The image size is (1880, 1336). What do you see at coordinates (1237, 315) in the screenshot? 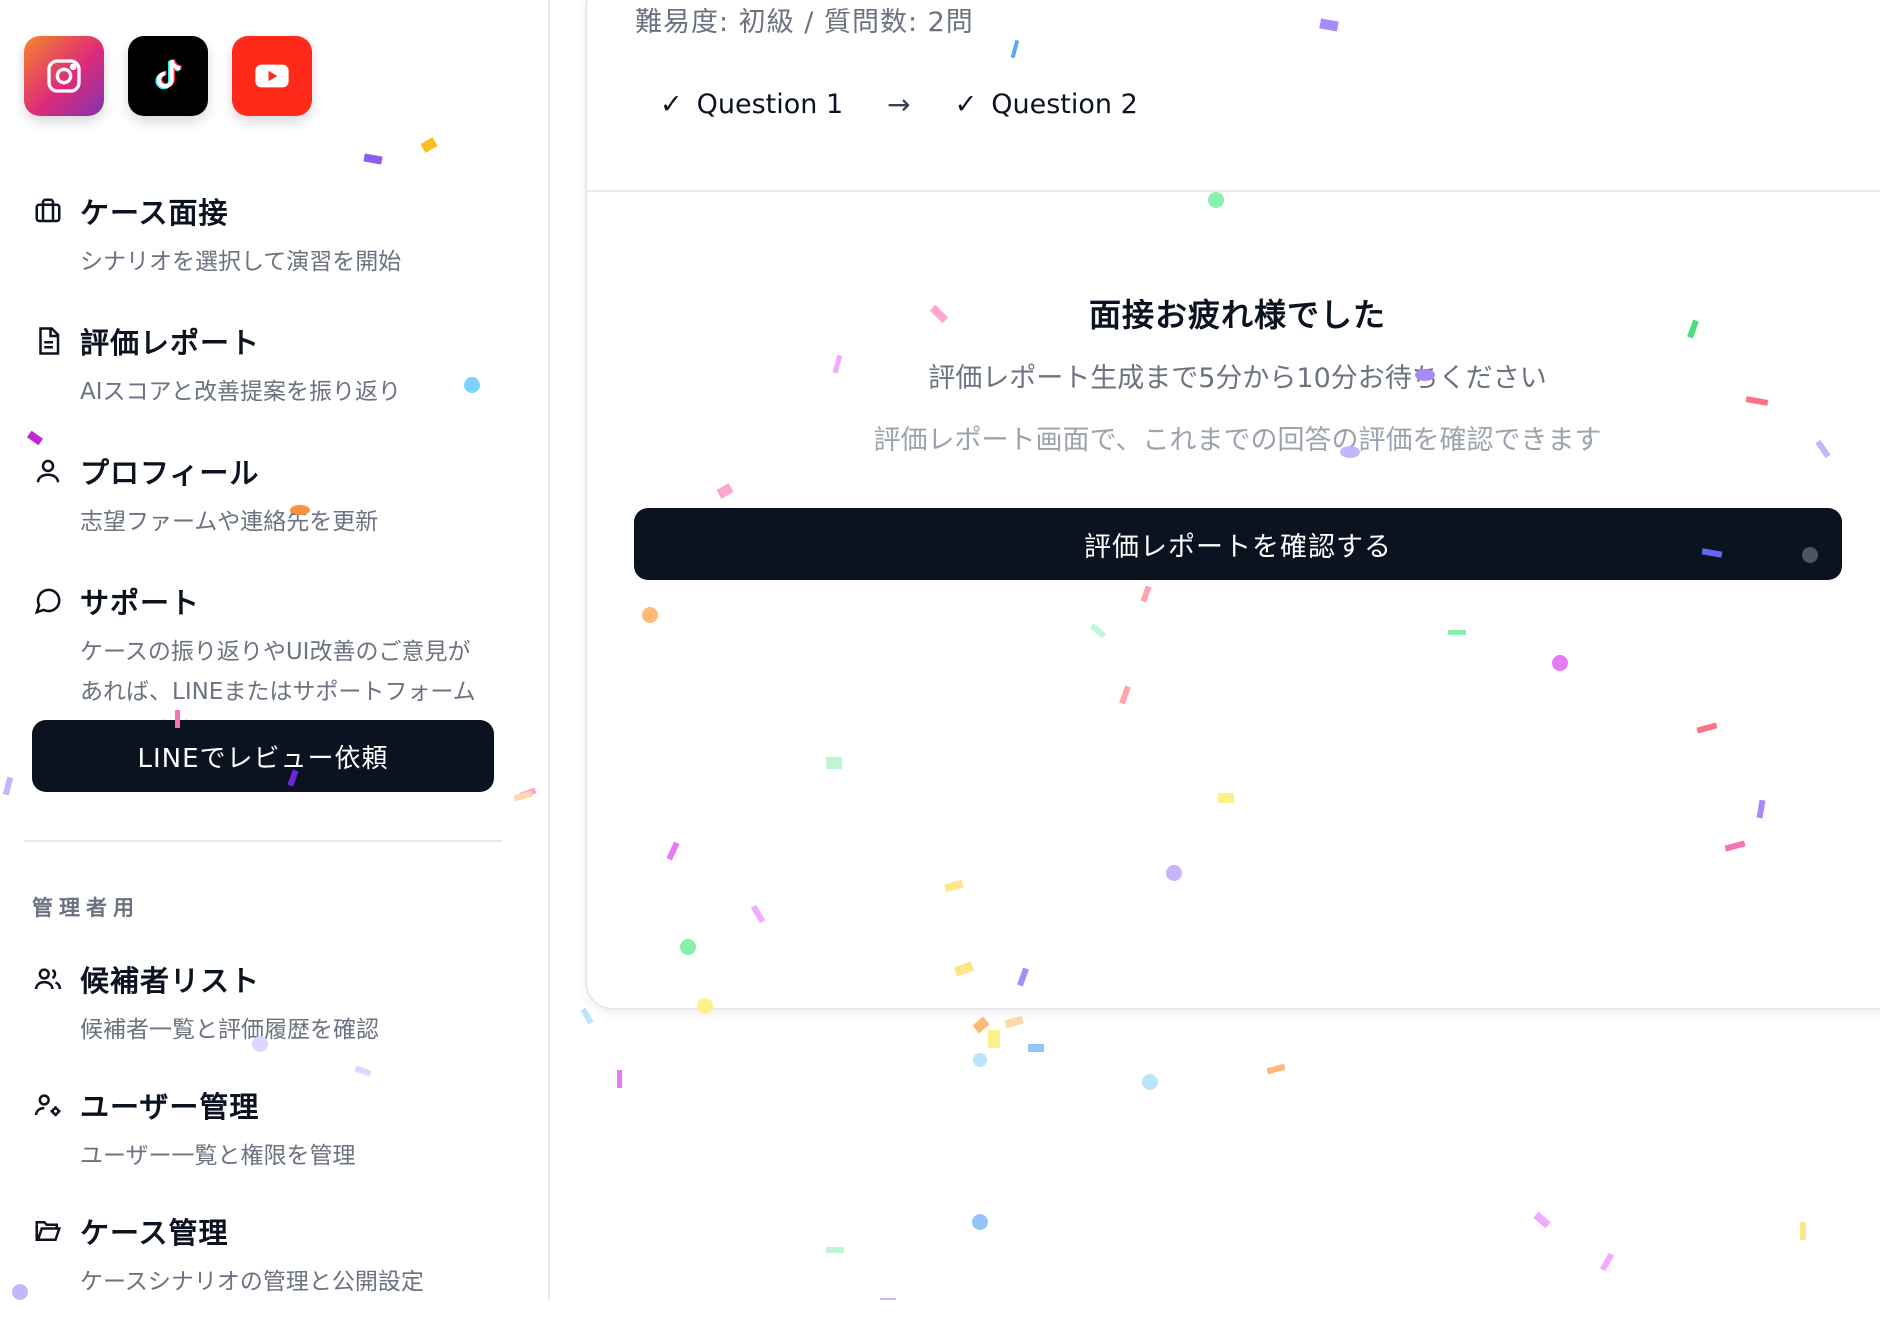
I see `completion-title: 面接お疲れ様でした` at bounding box center [1237, 315].